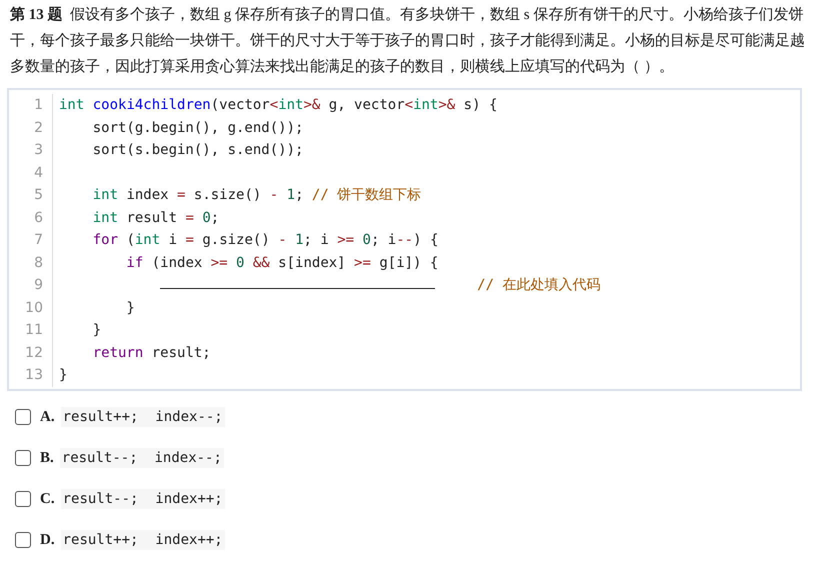 This screenshot has width=813, height=565. What do you see at coordinates (31, 353) in the screenshot?
I see `line-number: 12` at bounding box center [31, 353].